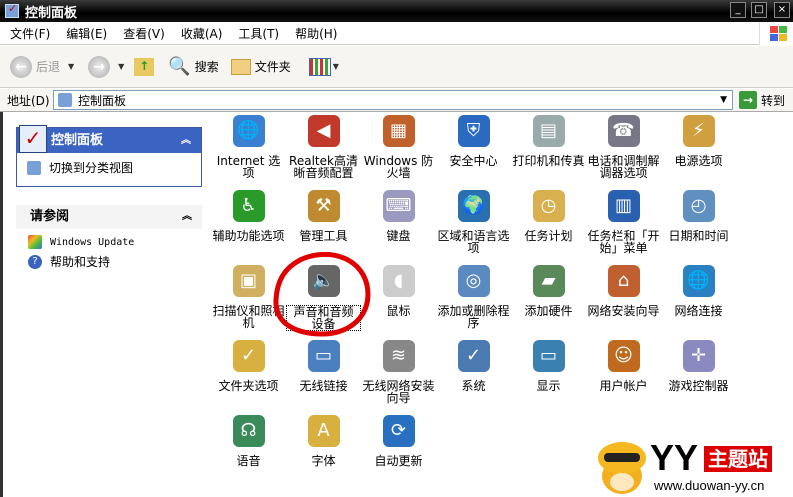 Image resolution: width=793 pixels, height=497 pixels. Describe the element at coordinates (398, 431) in the screenshot. I see `item-icon: ⟳` at that location.